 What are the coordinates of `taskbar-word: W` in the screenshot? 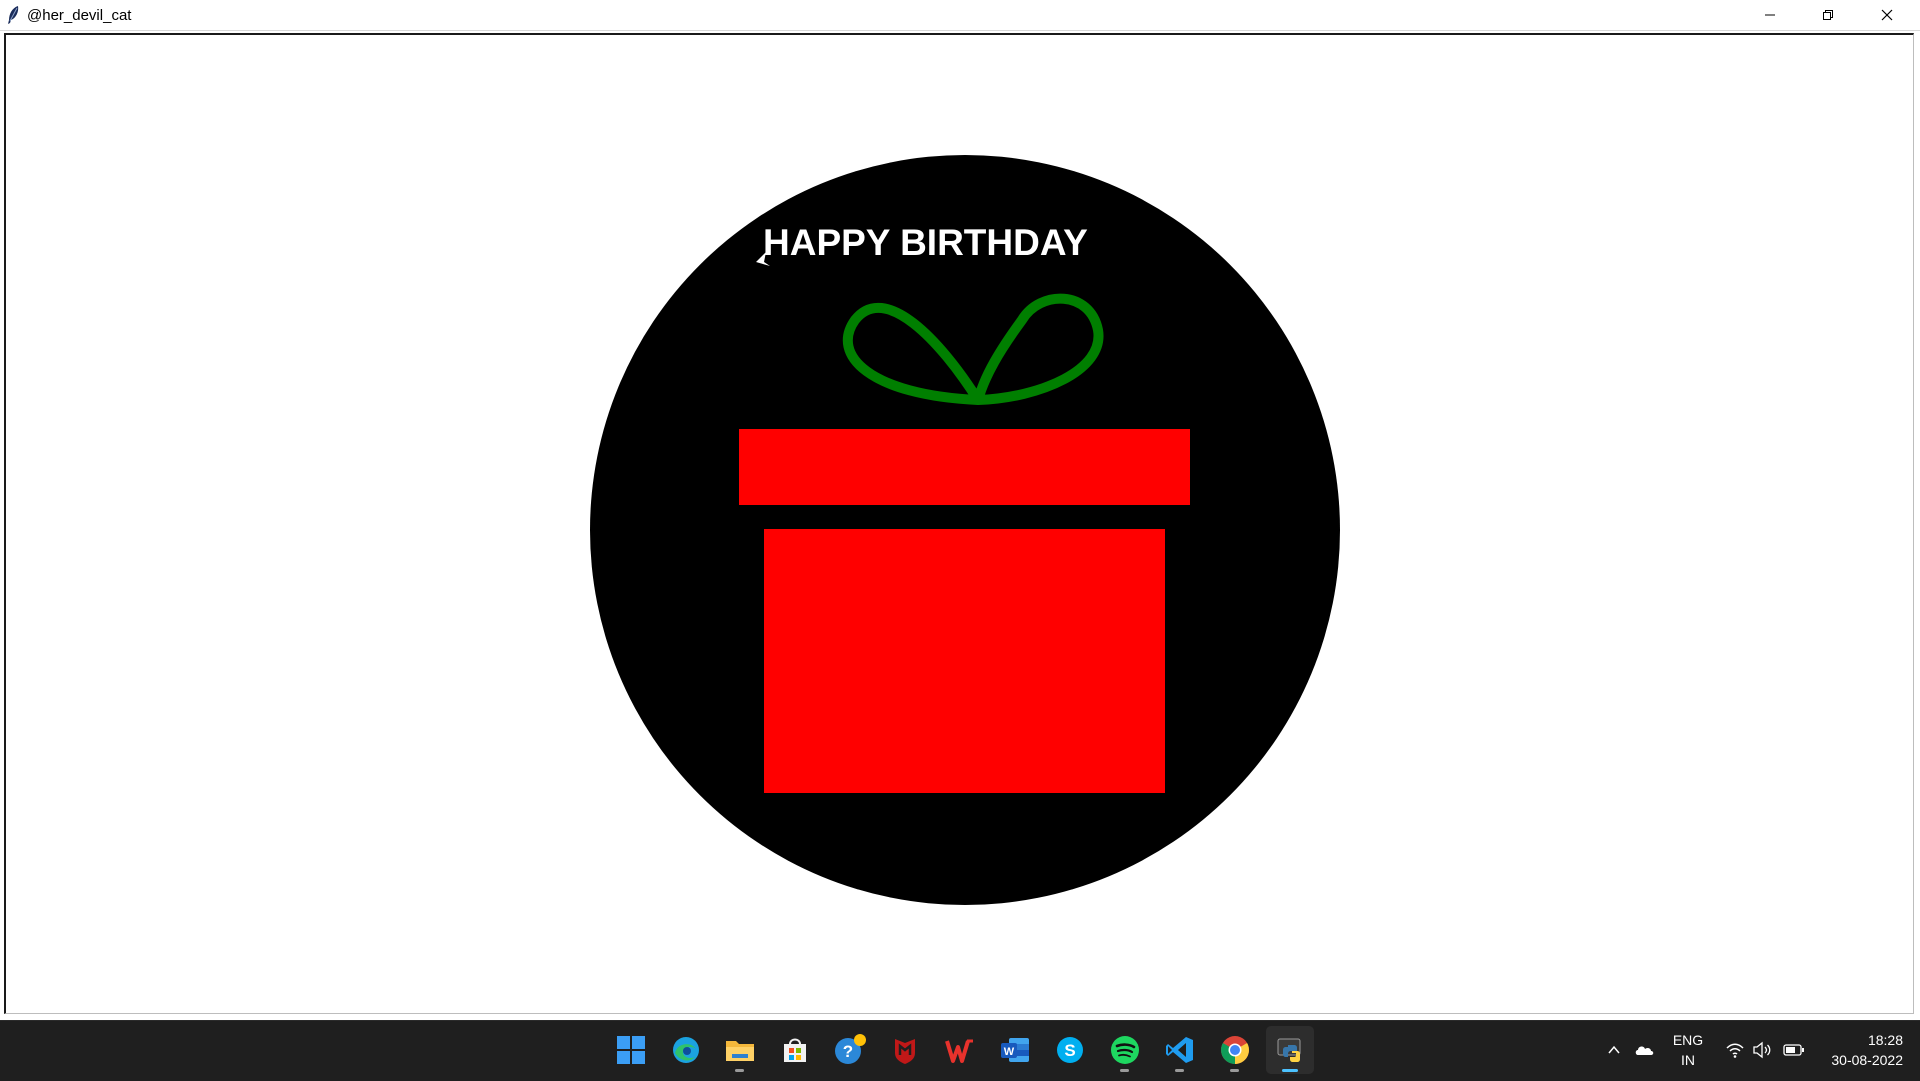 It's located at (1015, 1050).